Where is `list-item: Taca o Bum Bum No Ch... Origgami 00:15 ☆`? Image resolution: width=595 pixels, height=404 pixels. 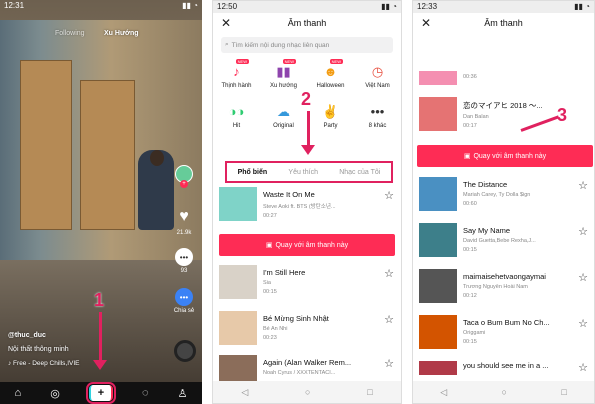 list-item: Taca o Bum Bum No Ch... Origgami 00:15 ☆ is located at coordinates (505, 334).